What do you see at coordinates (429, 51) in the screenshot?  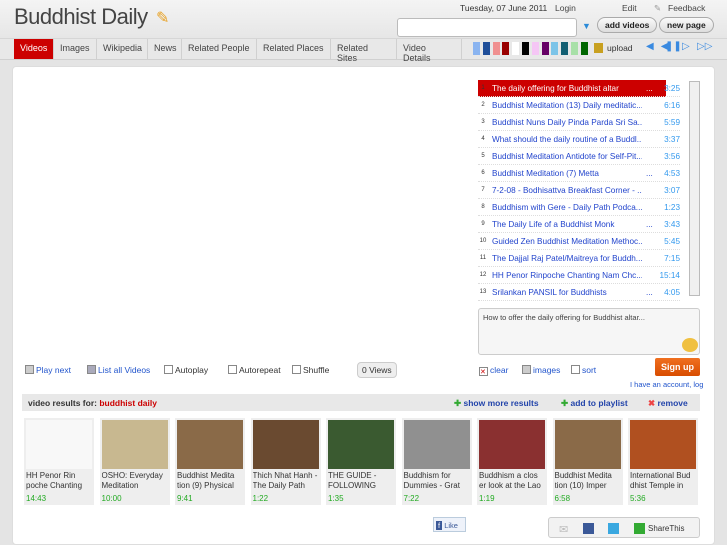 I see `tab-video-details: Video Details` at bounding box center [429, 51].